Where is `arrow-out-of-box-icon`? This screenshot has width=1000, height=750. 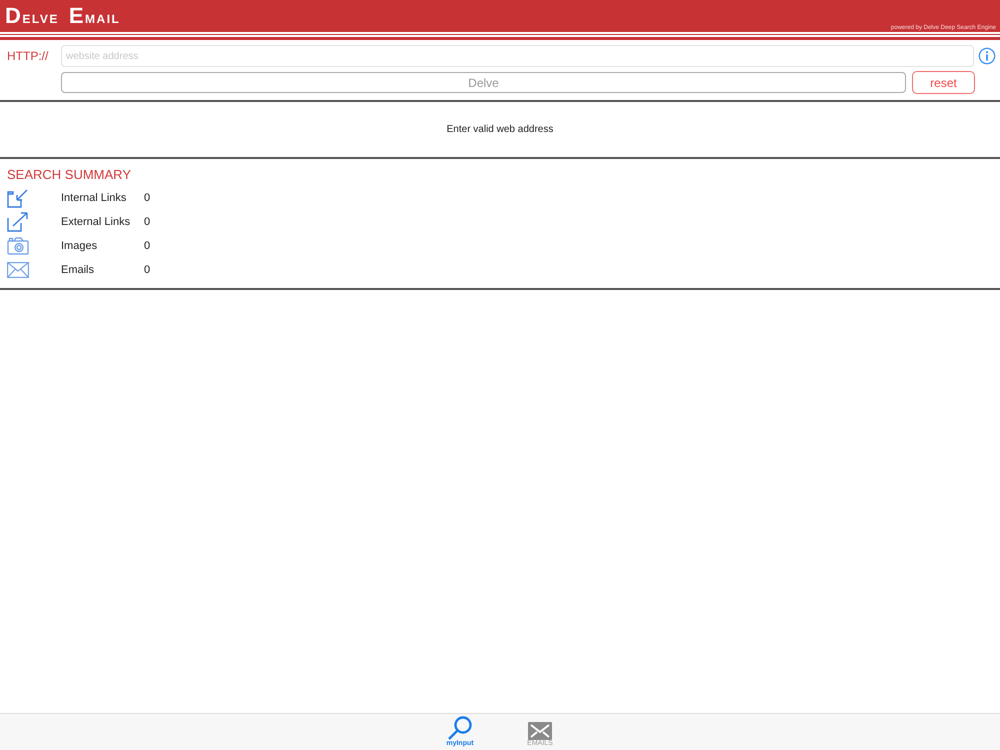 arrow-out-of-box-icon is located at coordinates (18, 222).